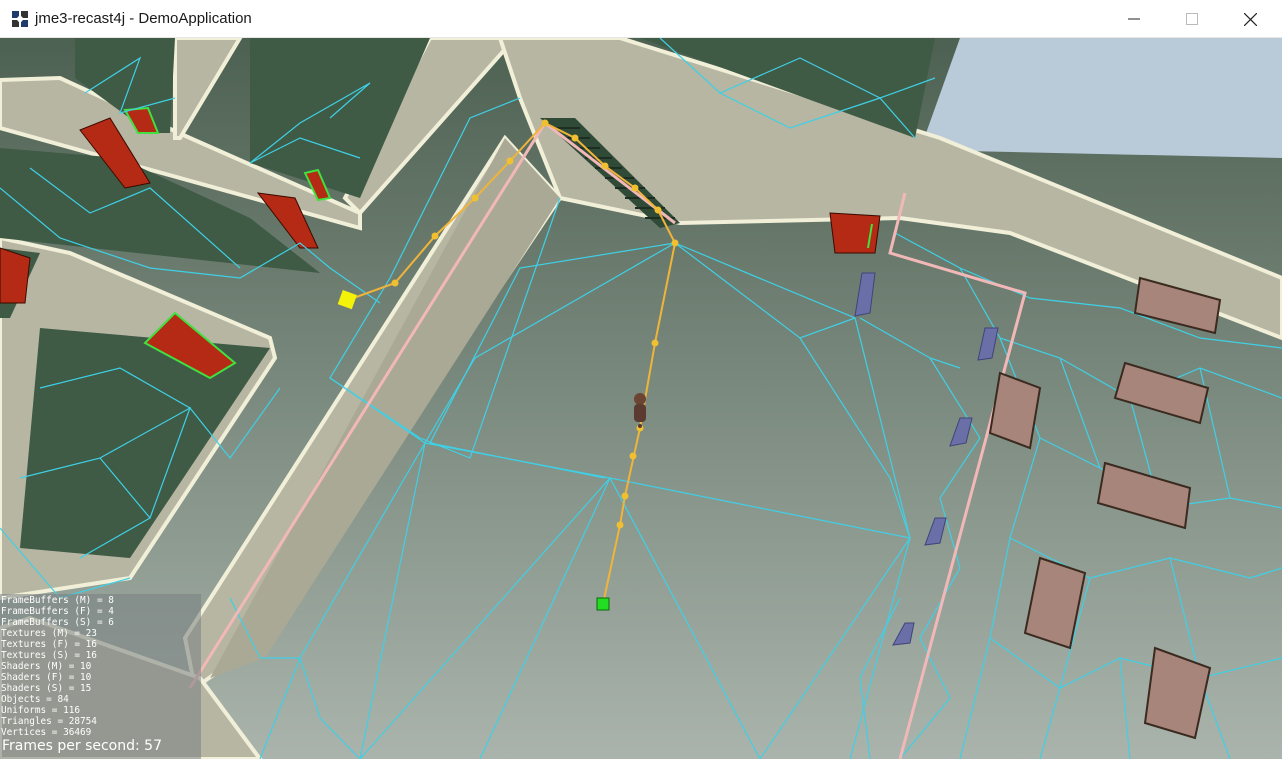 The width and height of the screenshot is (1282, 759). Describe the element at coordinates (49, 644) in the screenshot. I see `stat-line: Textures (F) = 16` at that location.